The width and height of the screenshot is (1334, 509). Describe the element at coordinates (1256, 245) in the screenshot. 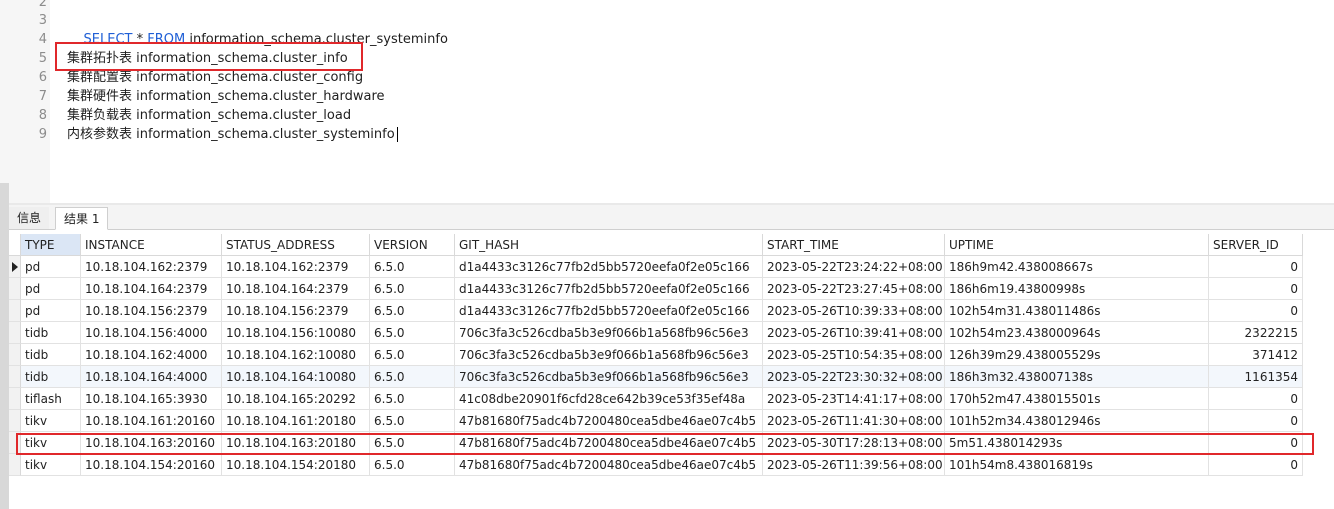

I see `column-header: SERVER_ID` at that location.